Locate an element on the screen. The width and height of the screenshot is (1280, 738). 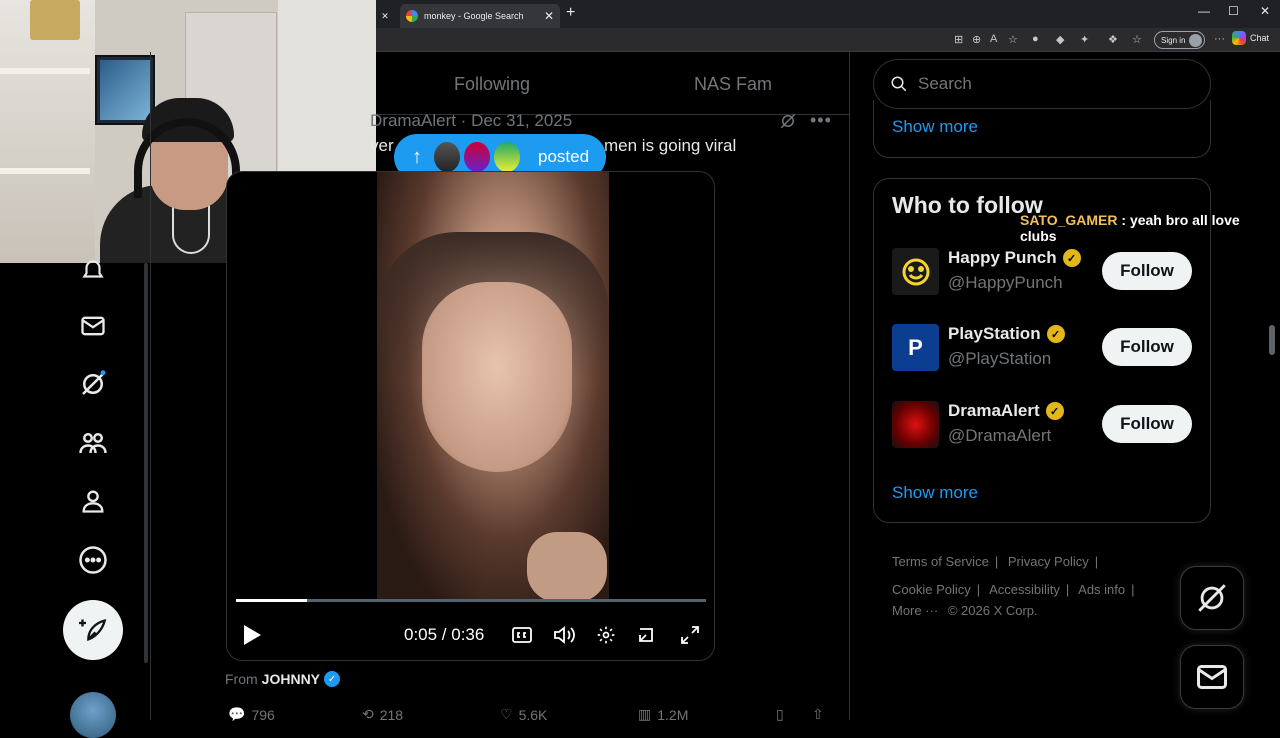
settings-gear-icon is located at coordinates (606, 635).